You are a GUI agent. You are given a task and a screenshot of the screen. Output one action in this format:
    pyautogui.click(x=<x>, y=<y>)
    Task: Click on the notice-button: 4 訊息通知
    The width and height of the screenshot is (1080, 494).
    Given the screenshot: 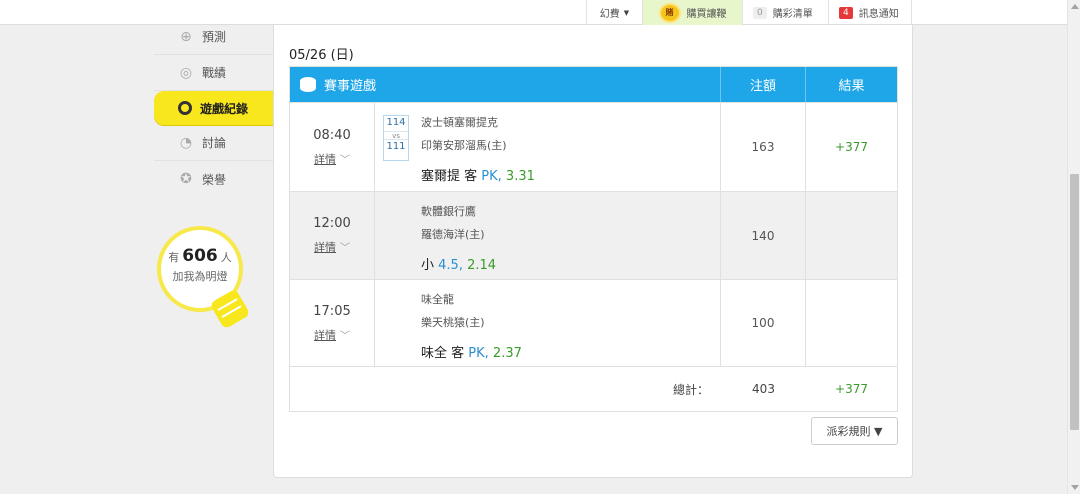 What is the action you would take?
    pyautogui.click(x=870, y=12)
    